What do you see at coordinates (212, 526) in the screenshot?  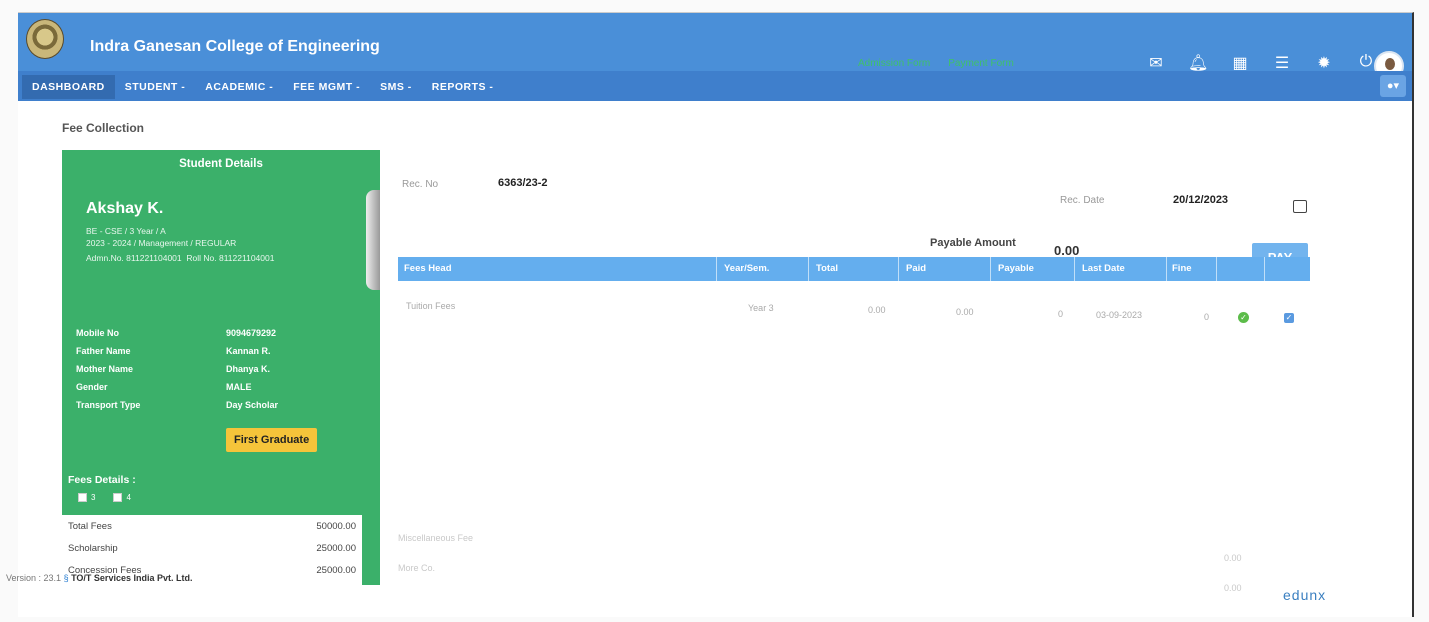 I see `summary-total: Total Fees 50000.00` at bounding box center [212, 526].